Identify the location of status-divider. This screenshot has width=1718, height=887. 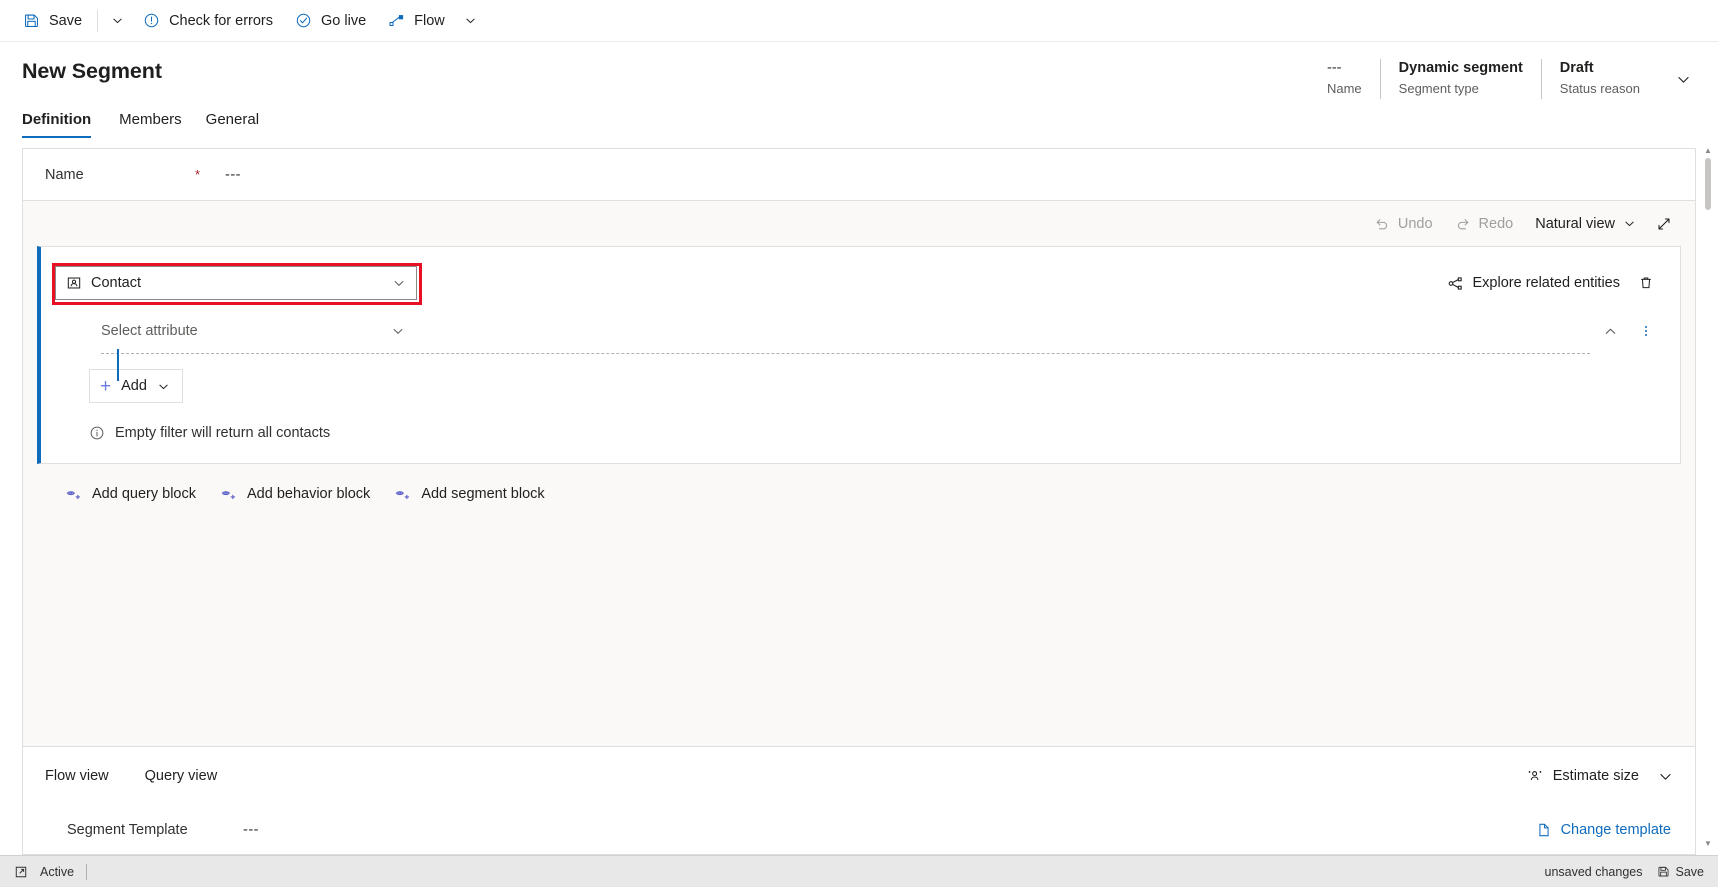
(87, 871).